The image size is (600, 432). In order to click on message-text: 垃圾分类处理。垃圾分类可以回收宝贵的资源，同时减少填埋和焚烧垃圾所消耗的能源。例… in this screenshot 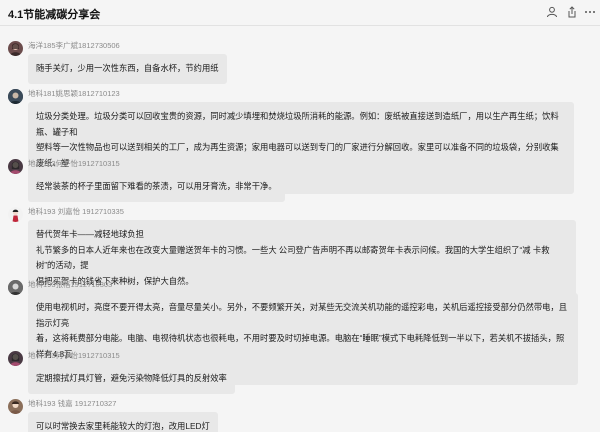, I will do `click(297, 124)`.